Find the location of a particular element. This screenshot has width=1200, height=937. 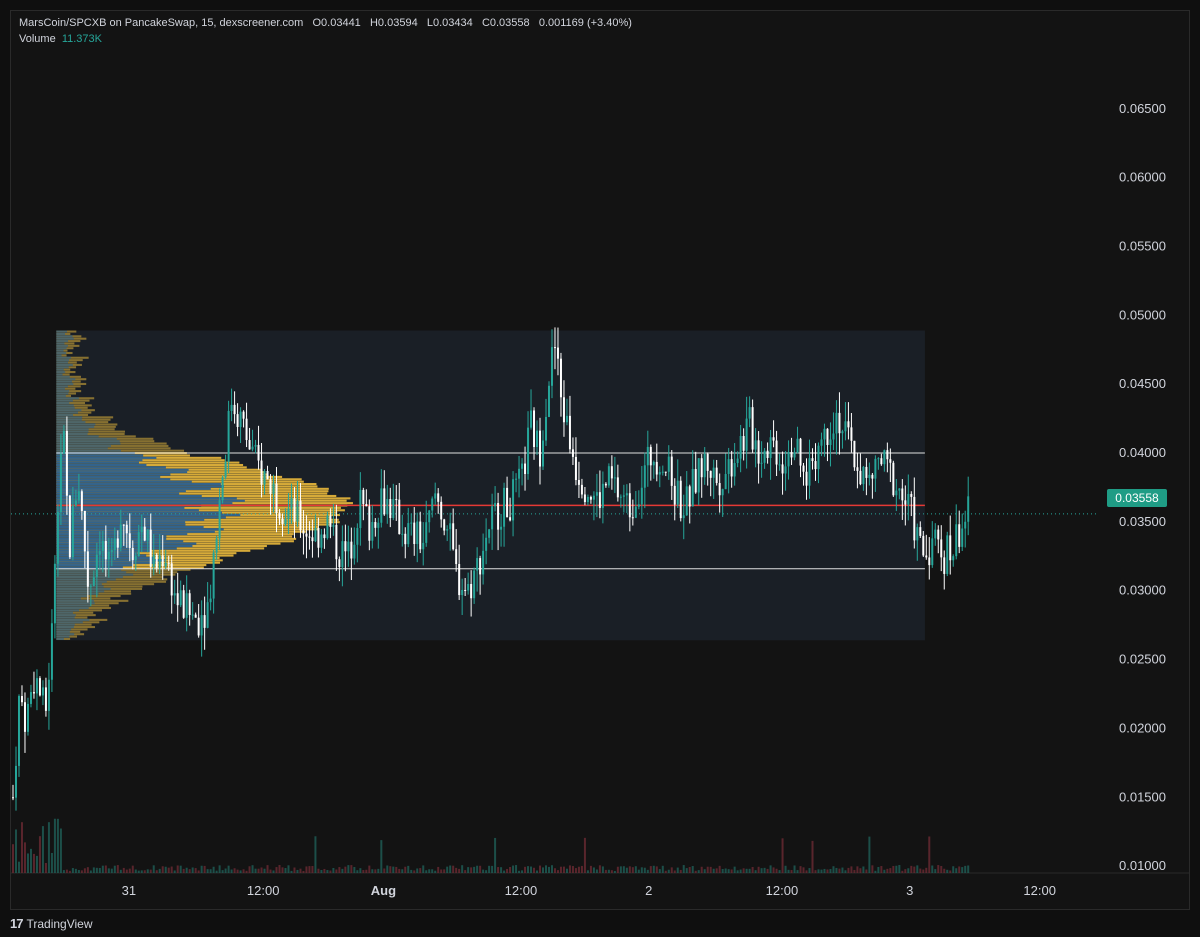

x-tick-label: 12:00 is located at coordinates (1039, 890).